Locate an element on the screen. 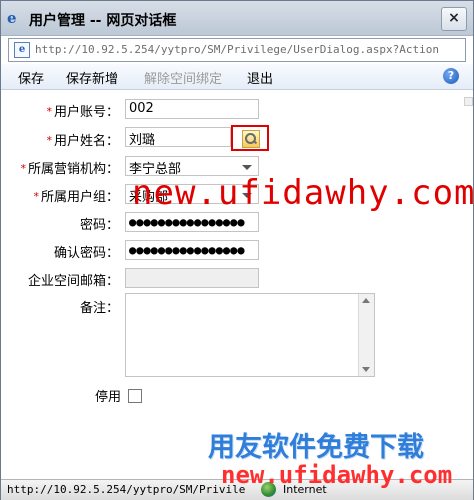  search-icon is located at coordinates (251, 139).